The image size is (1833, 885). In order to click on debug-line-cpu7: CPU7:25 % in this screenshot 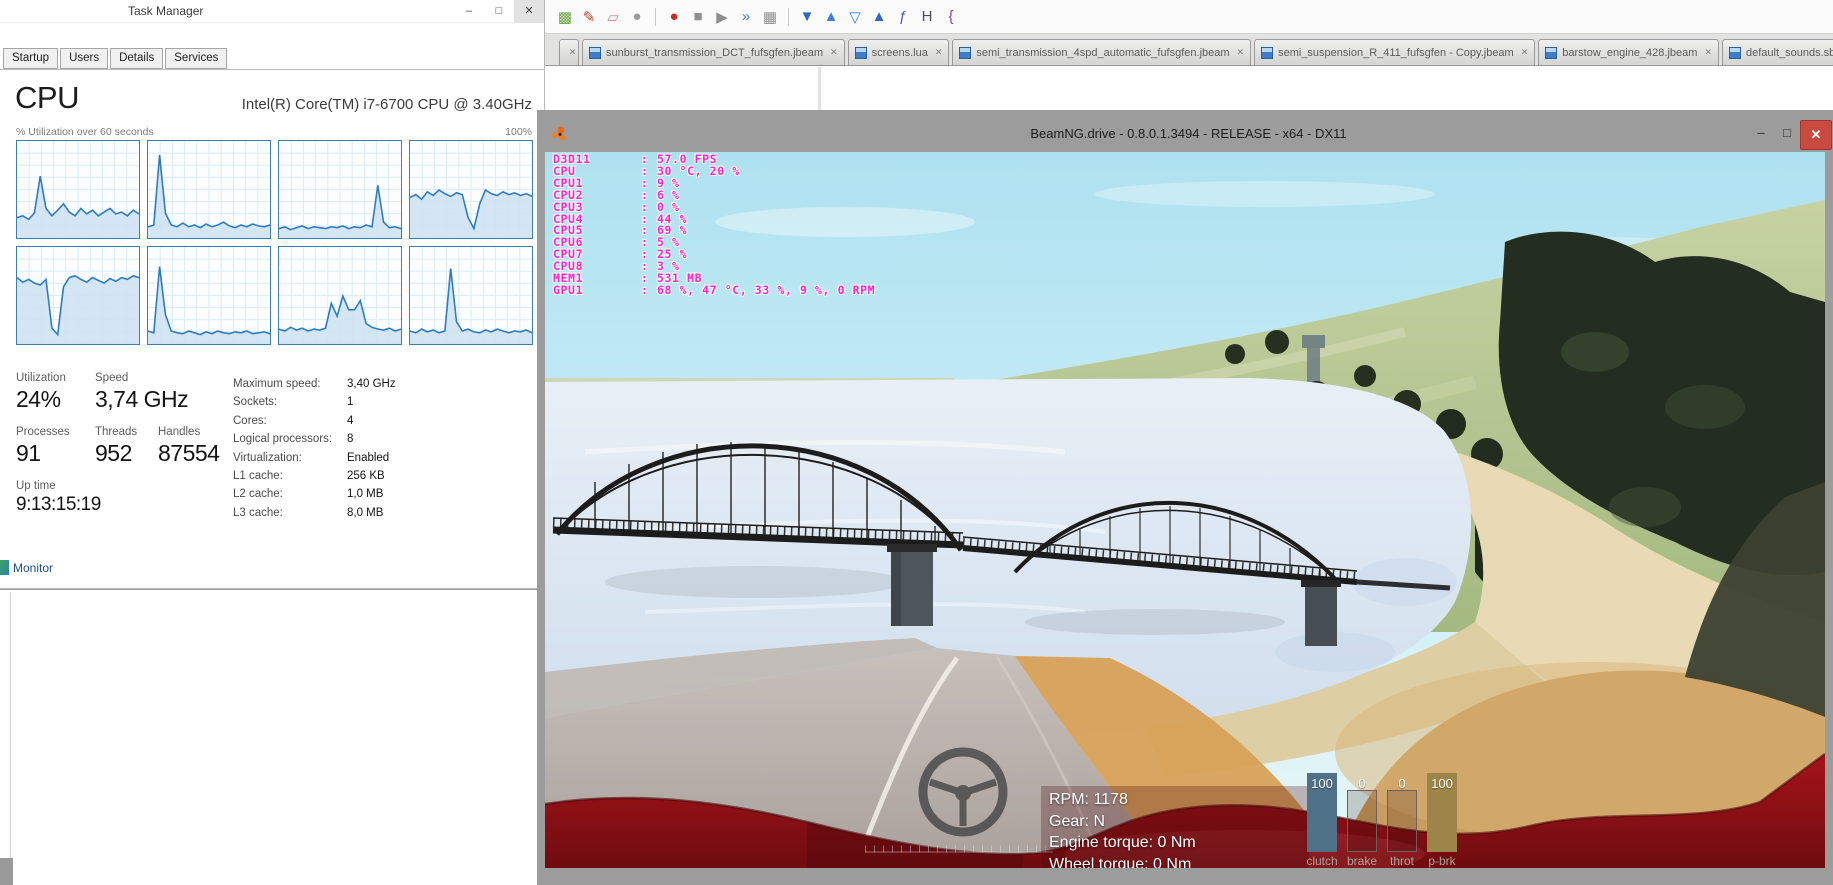, I will do `click(620, 254)`.